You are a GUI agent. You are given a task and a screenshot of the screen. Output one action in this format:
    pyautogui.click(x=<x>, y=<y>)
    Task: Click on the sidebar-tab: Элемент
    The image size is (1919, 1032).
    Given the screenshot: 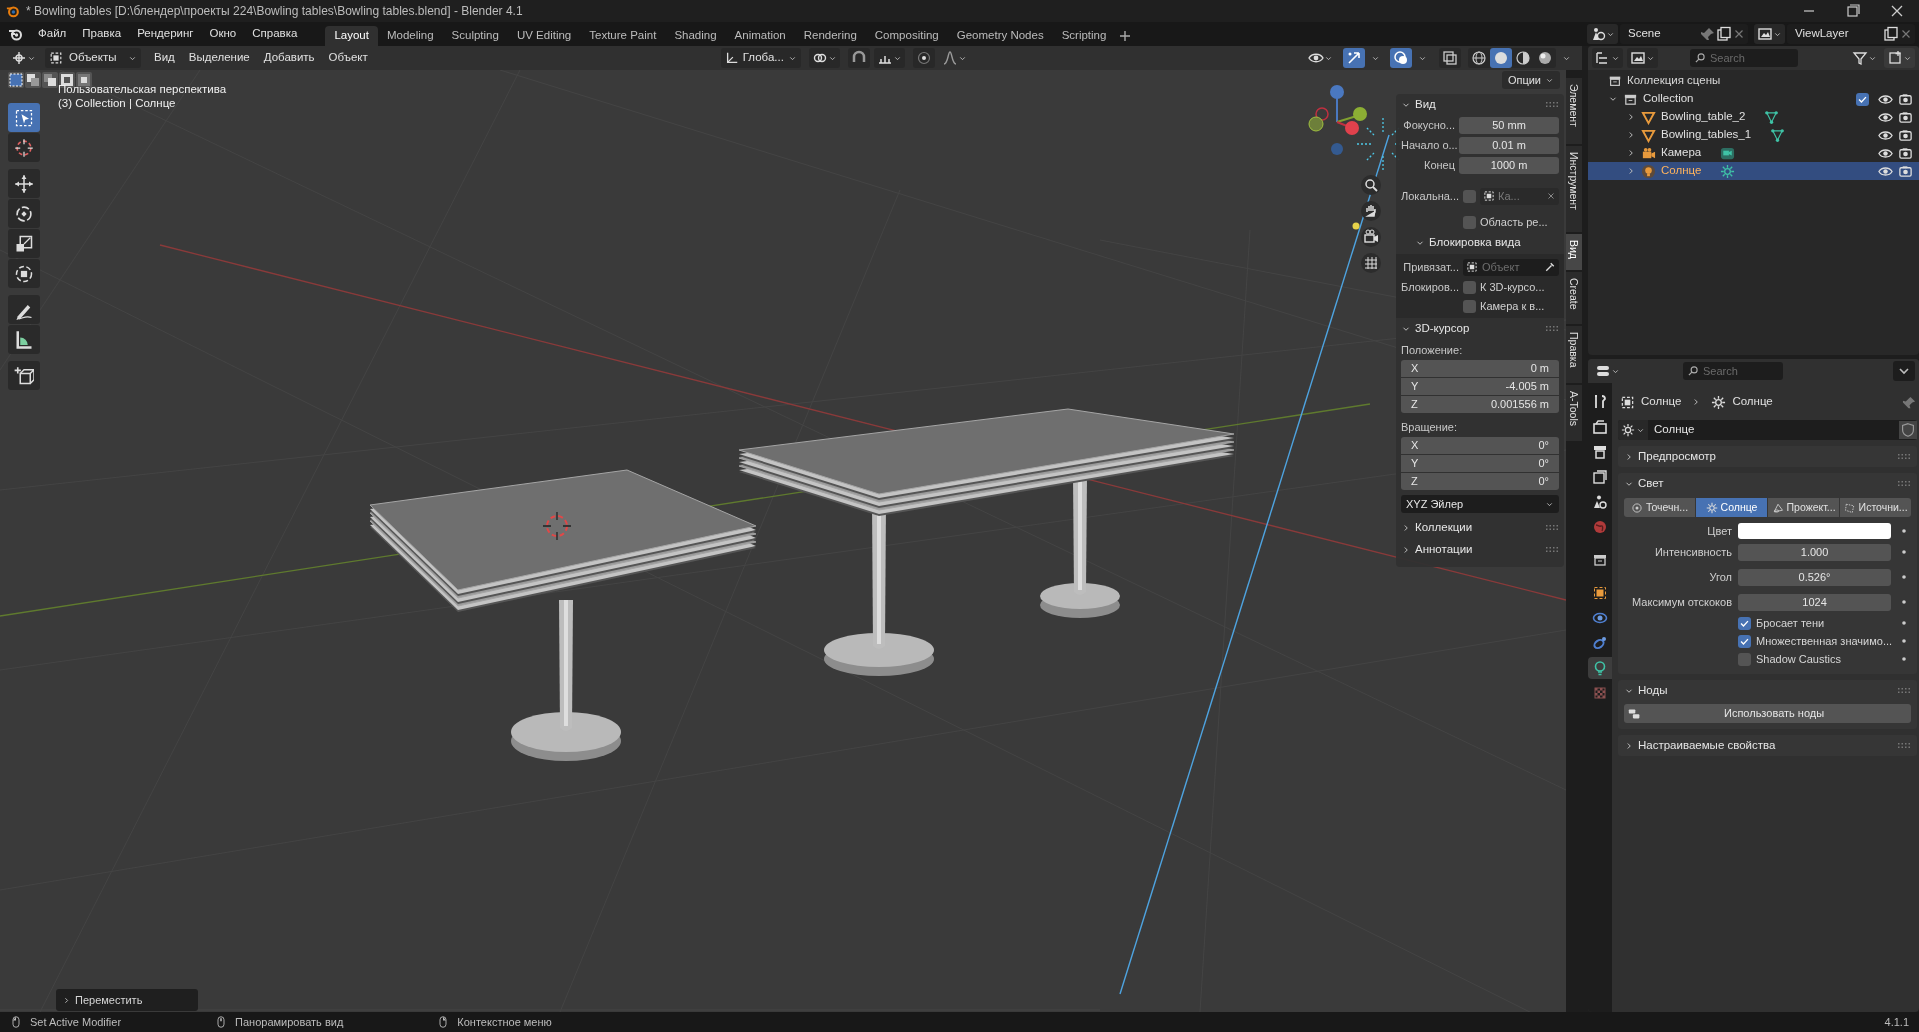 What is the action you would take?
    pyautogui.click(x=1574, y=111)
    